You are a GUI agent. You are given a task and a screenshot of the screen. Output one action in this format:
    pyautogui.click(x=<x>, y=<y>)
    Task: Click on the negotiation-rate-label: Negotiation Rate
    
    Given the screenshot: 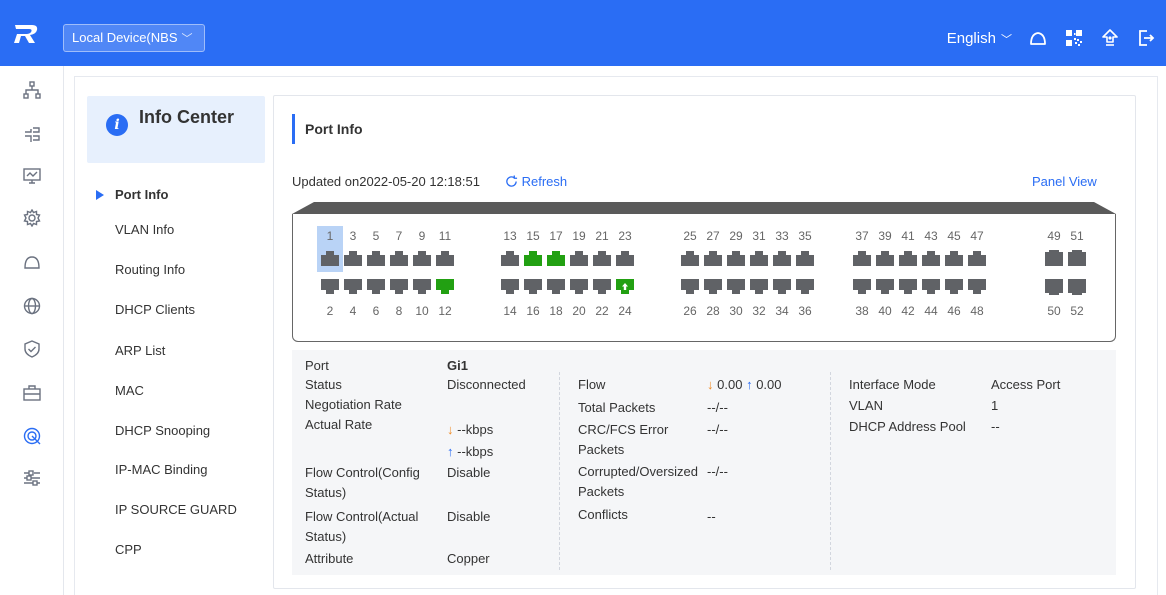 What is the action you would take?
    pyautogui.click(x=353, y=404)
    